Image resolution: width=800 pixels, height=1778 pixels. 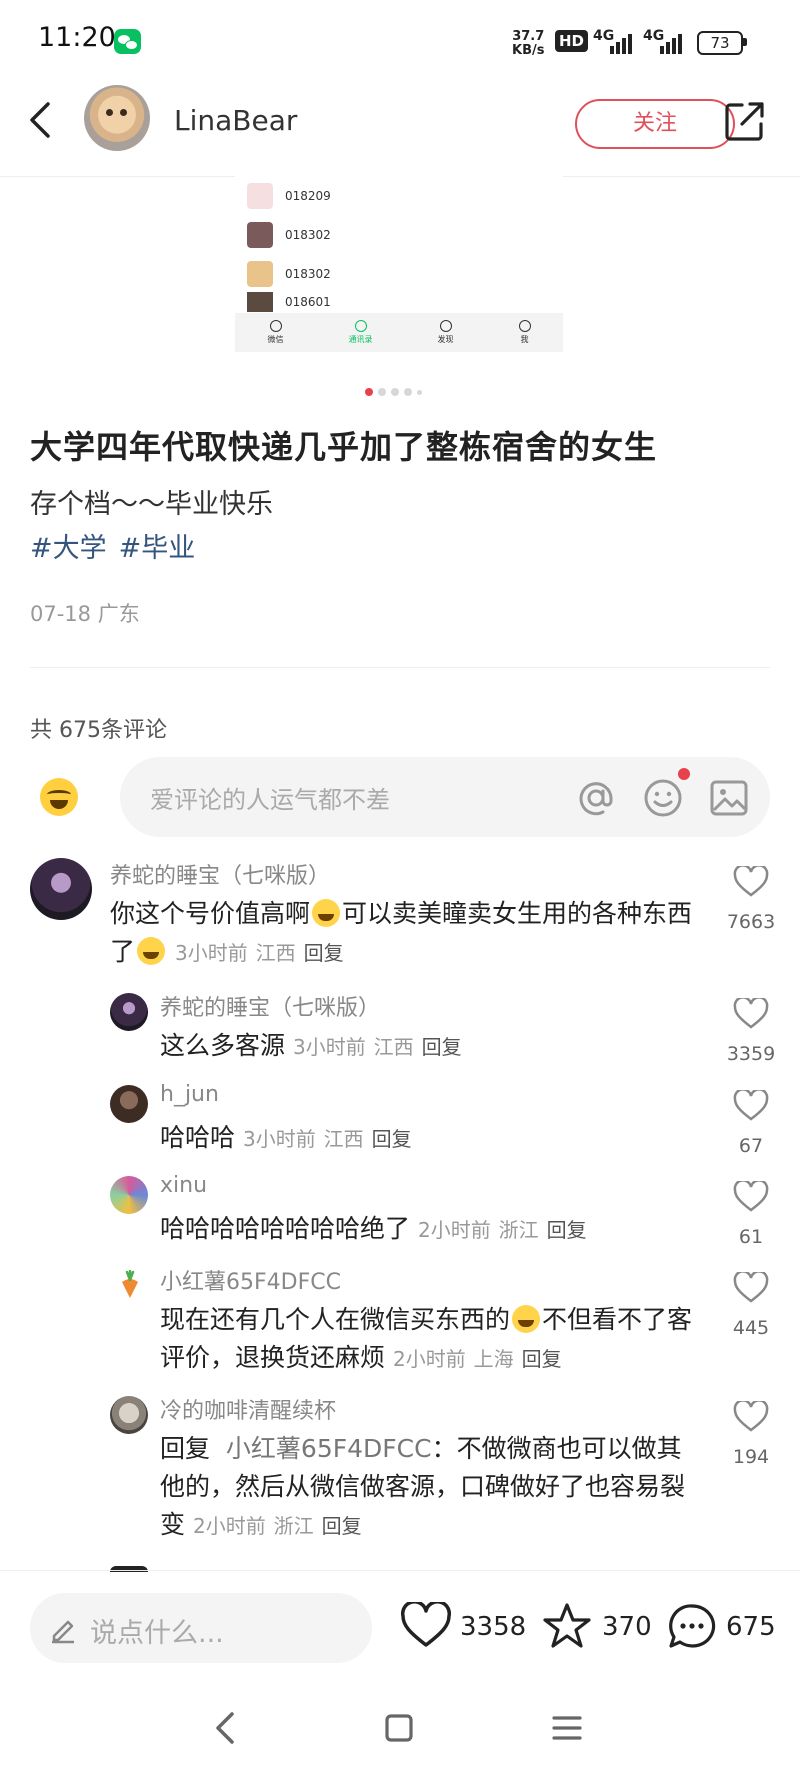 I want to click on menu-icon, so click(x=567, y=1728).